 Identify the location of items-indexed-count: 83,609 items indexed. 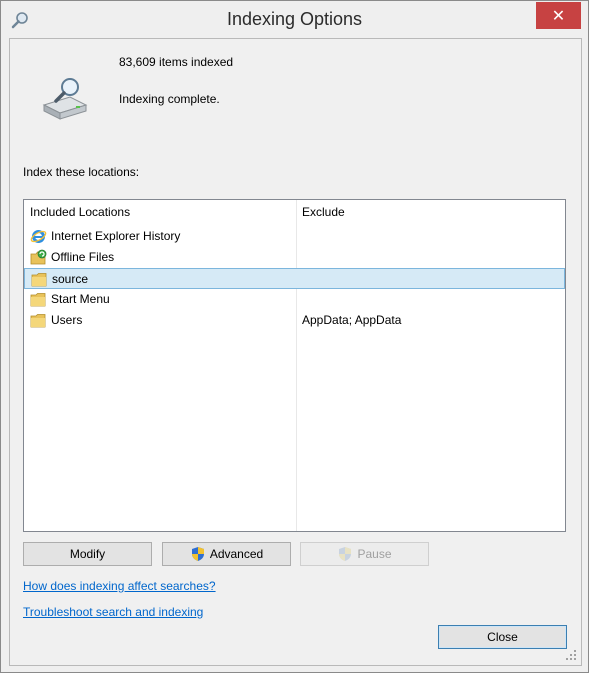
(176, 62).